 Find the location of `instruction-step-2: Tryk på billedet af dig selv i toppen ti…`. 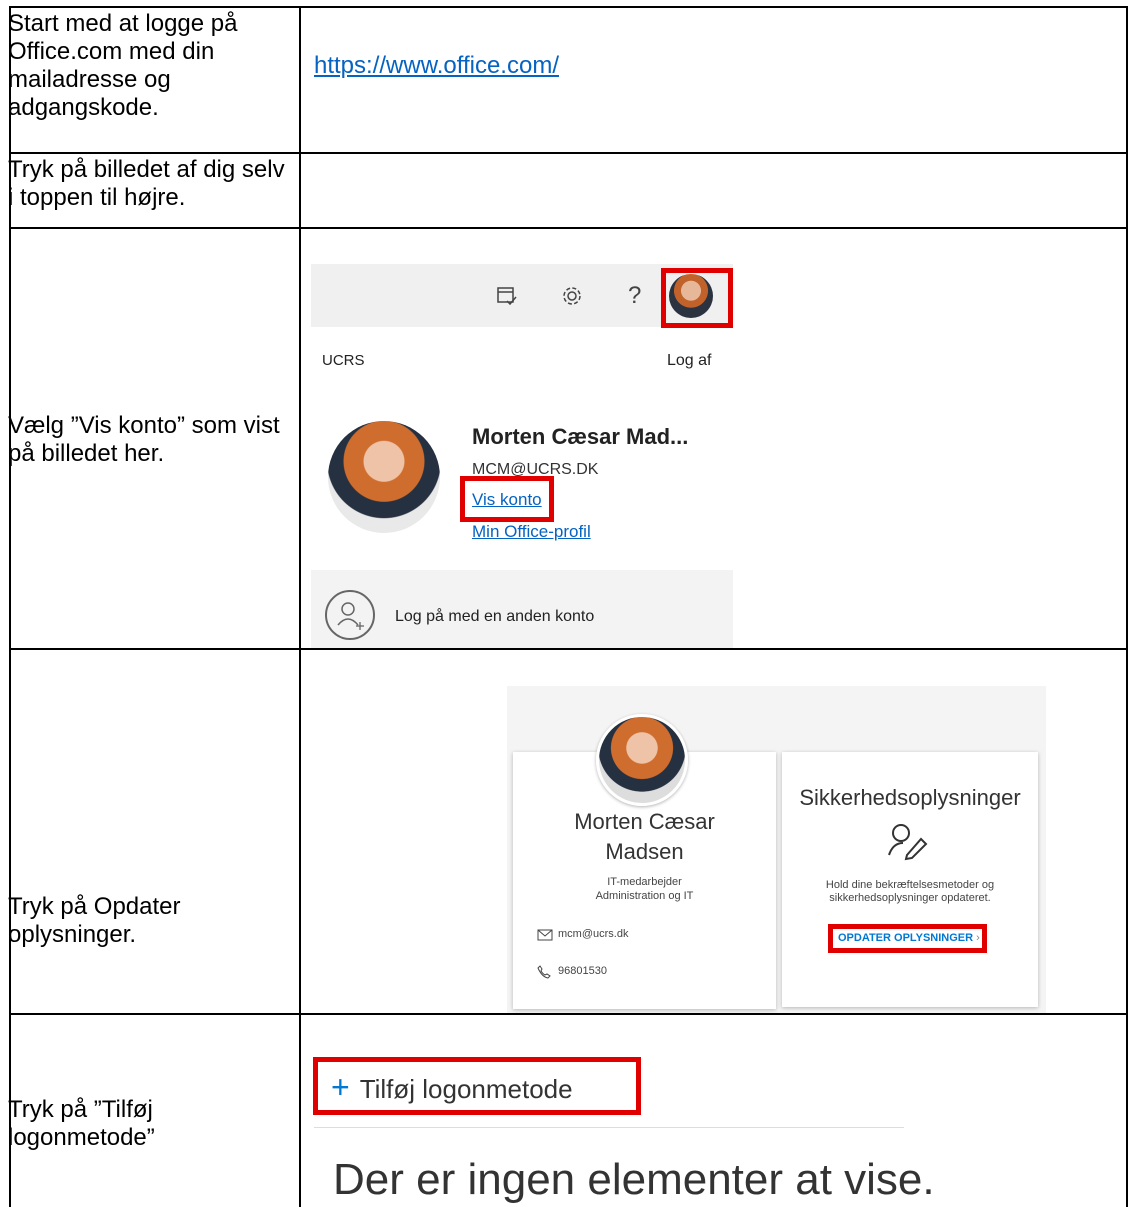

instruction-step-2: Tryk på billedet af dig selv i toppen ti… is located at coordinates (146, 183).